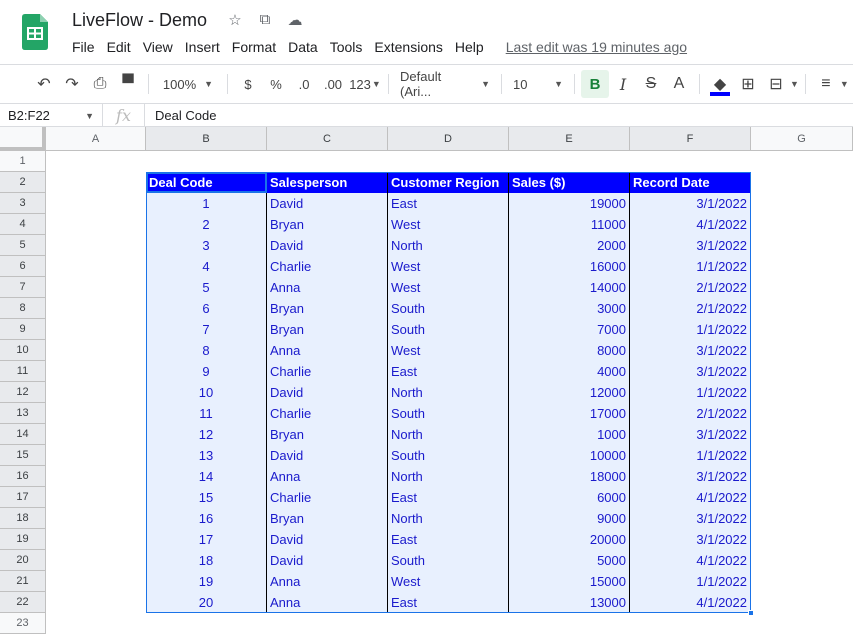 The height and width of the screenshot is (636, 853). I want to click on row-header-4: 4, so click(23, 224).